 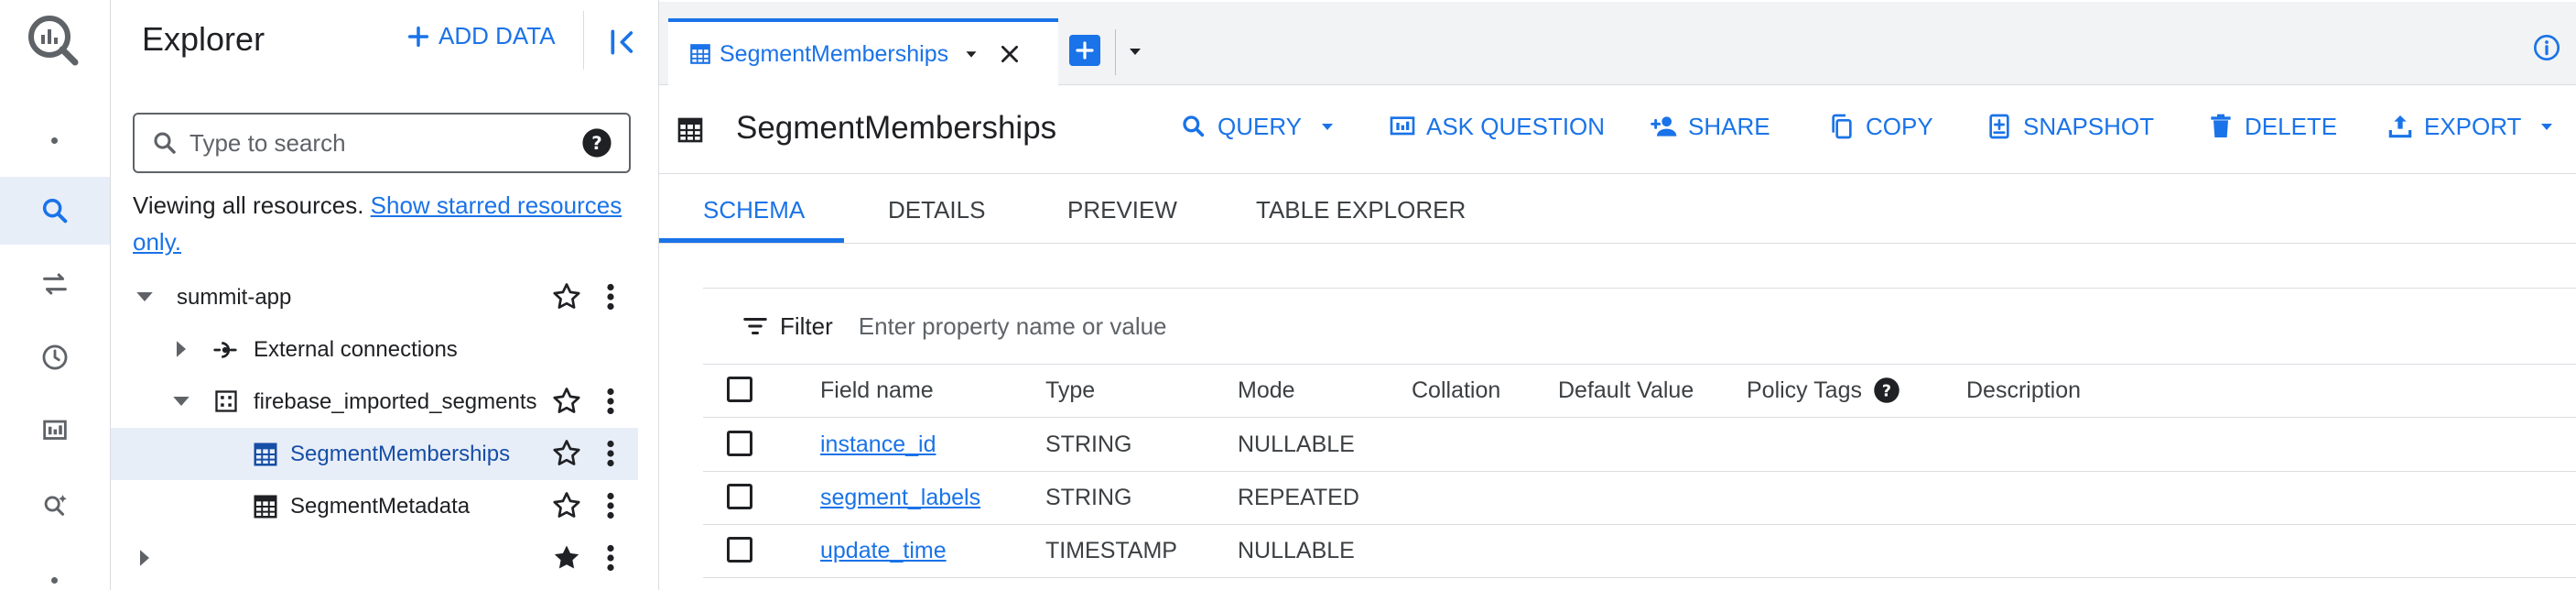 I want to click on query-button: QUERY, so click(x=1259, y=126).